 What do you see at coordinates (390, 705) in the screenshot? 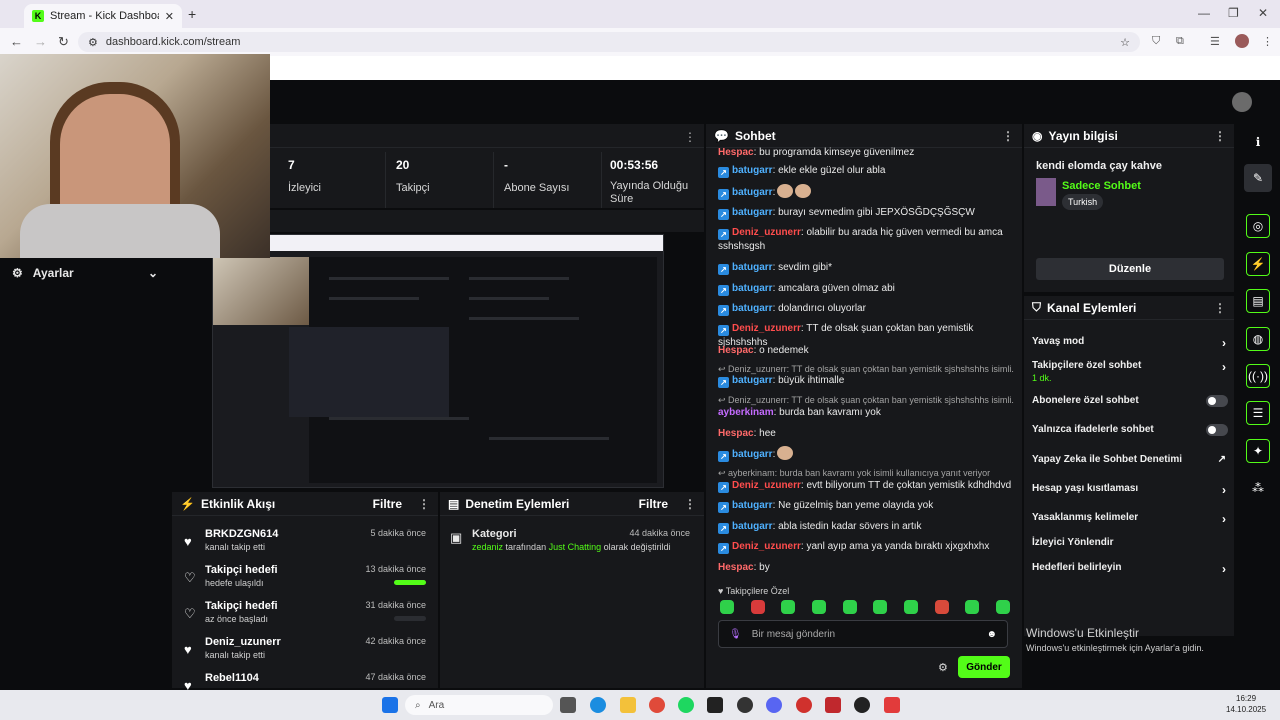
I see `start-icon` at bounding box center [390, 705].